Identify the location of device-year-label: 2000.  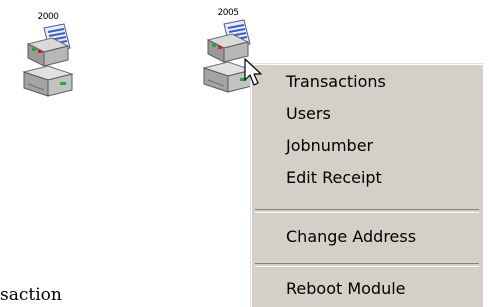
(48, 17).